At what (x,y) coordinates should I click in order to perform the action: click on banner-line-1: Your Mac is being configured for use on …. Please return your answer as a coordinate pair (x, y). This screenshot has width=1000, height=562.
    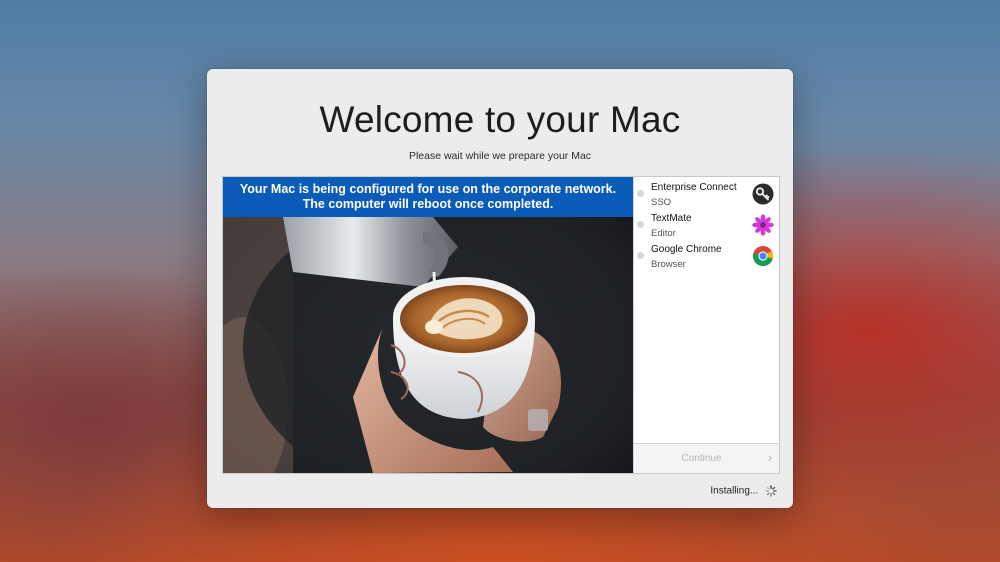
    Looking at the image, I should click on (428, 189).